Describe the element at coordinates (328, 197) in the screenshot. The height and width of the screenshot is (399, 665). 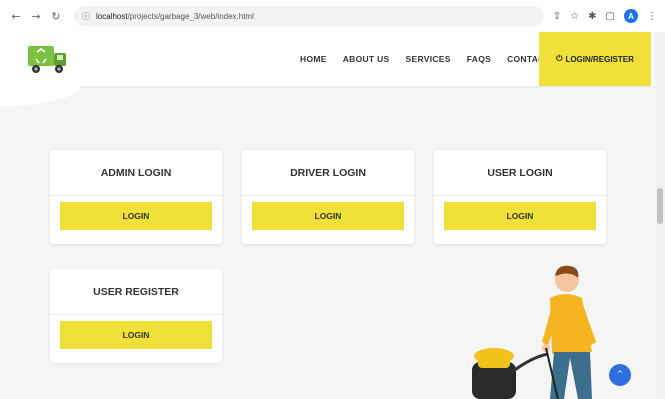
I see `card-driver-login: DRIVER LOGIN LOGIN` at that location.